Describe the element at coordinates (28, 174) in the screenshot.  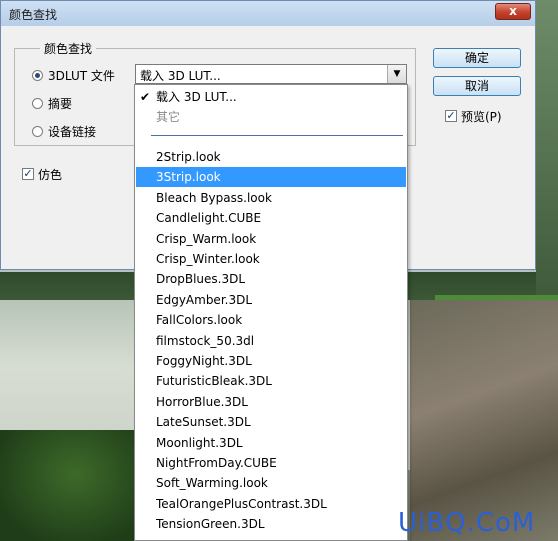
I see `dither-checkbox: ✓` at that location.